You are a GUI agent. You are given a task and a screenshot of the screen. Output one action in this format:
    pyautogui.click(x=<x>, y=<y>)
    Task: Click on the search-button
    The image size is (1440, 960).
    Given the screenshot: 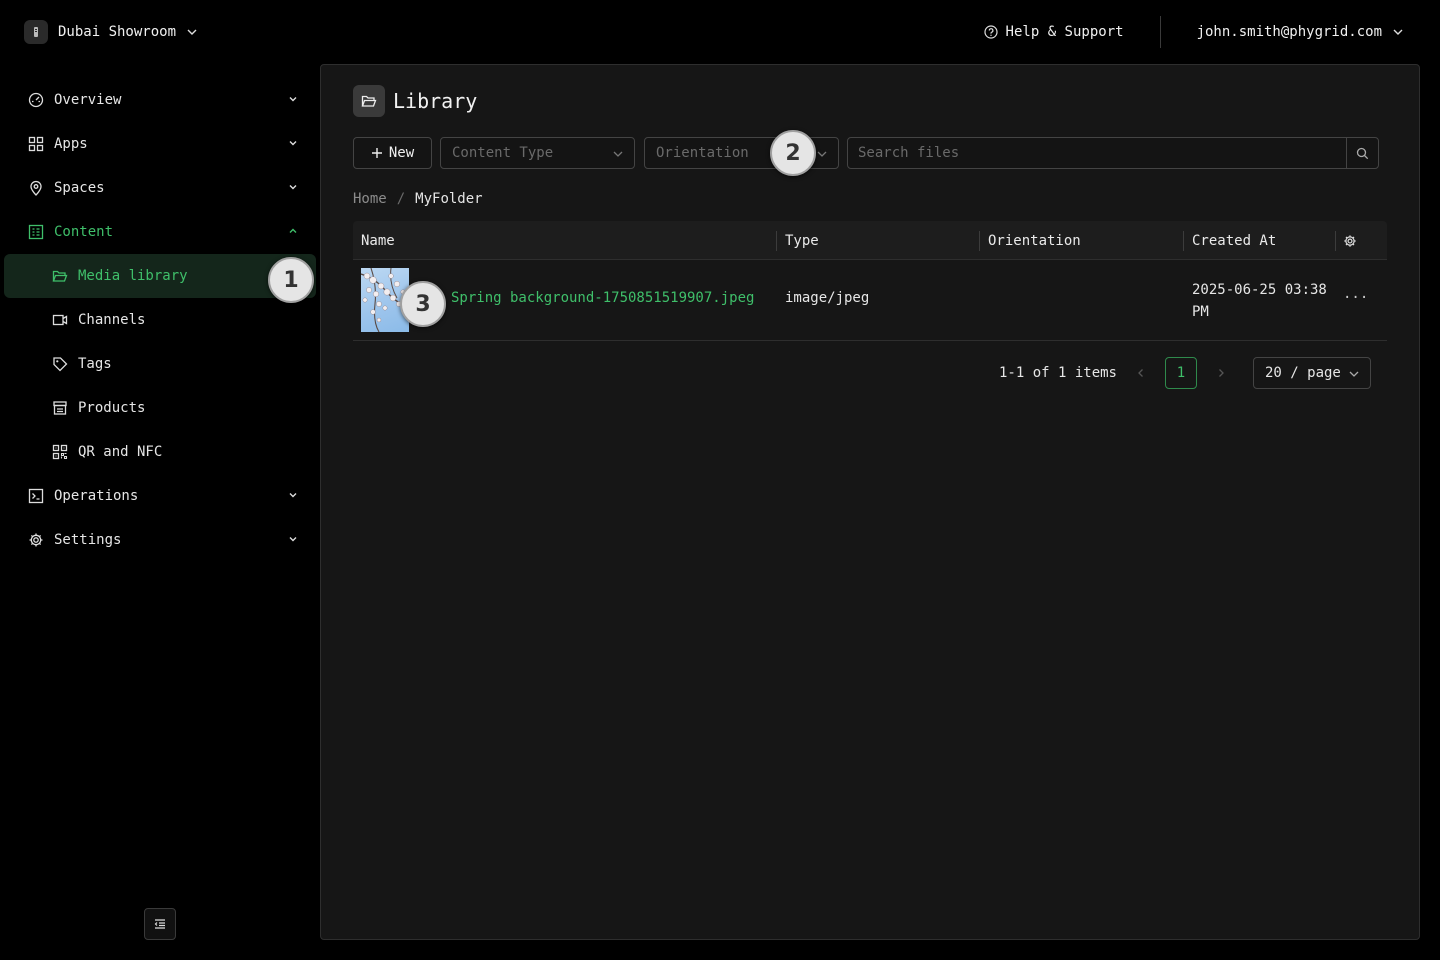 What is the action you would take?
    pyautogui.click(x=1362, y=153)
    